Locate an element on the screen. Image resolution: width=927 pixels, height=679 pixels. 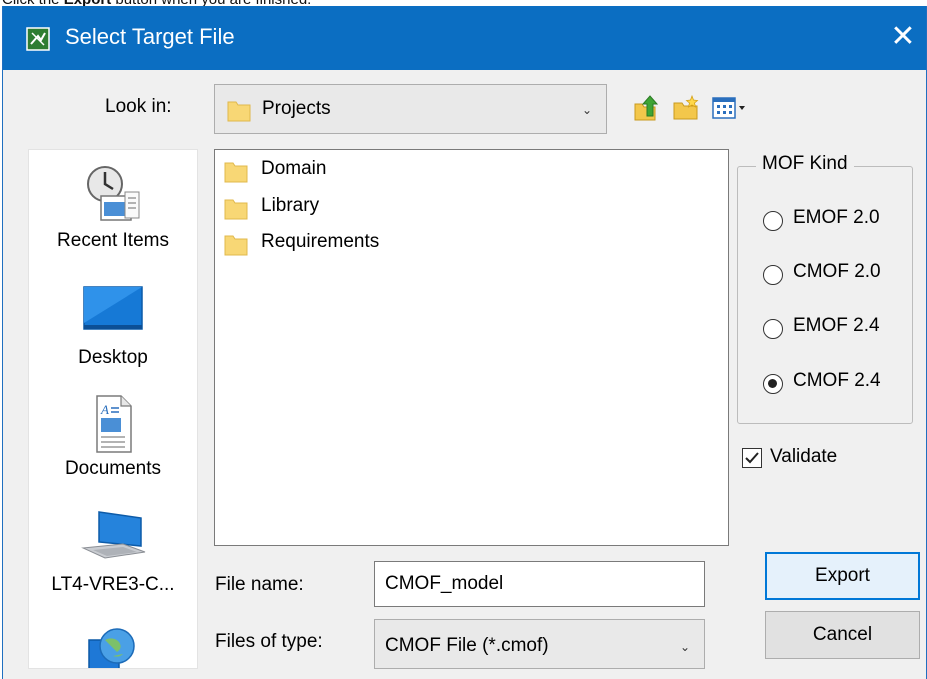
radio-label: CMOF 2.4 is located at coordinates (837, 380).